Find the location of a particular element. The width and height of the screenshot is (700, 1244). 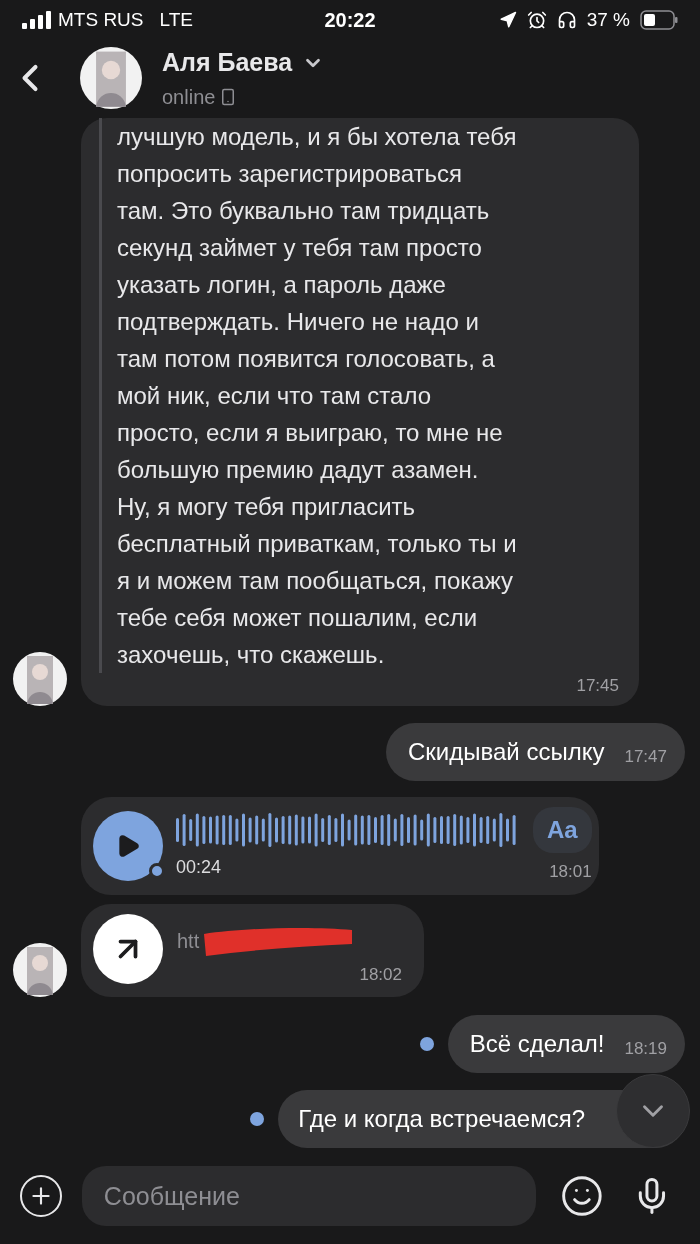

message-text: Скидывай ссылку is located at coordinates (506, 752).